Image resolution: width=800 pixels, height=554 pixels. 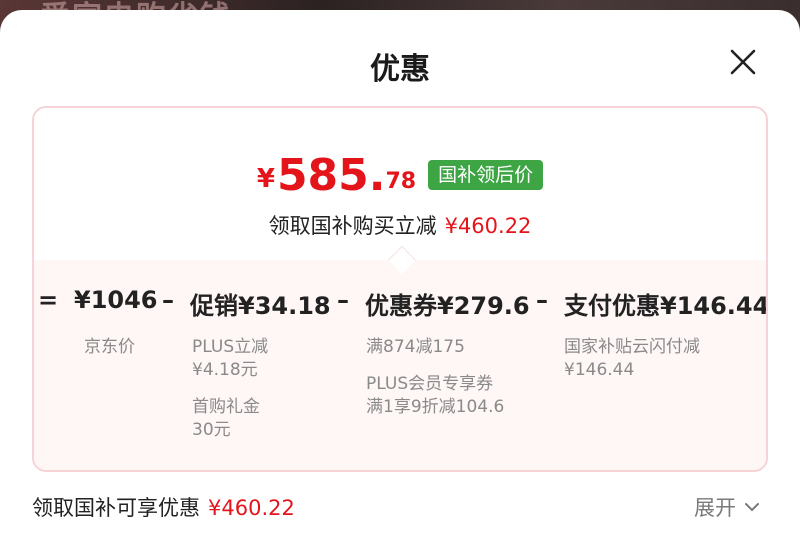 What do you see at coordinates (752, 507) in the screenshot?
I see `chevron-down-icon` at bounding box center [752, 507].